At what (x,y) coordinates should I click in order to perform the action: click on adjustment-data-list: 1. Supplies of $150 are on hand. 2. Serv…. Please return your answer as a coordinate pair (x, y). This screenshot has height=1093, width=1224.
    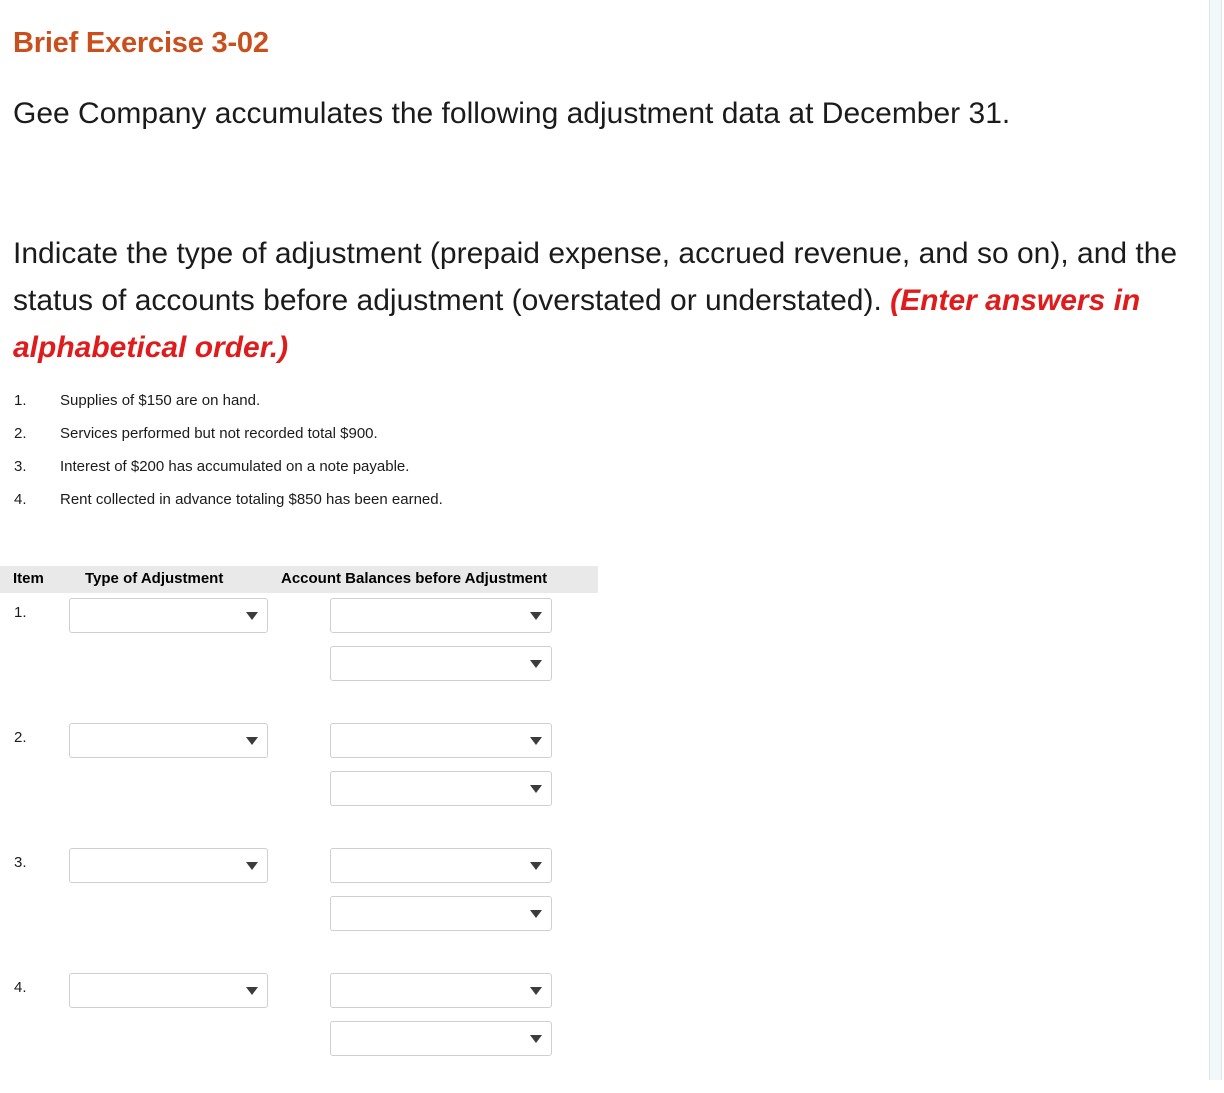
    Looking at the image, I should click on (350, 458).